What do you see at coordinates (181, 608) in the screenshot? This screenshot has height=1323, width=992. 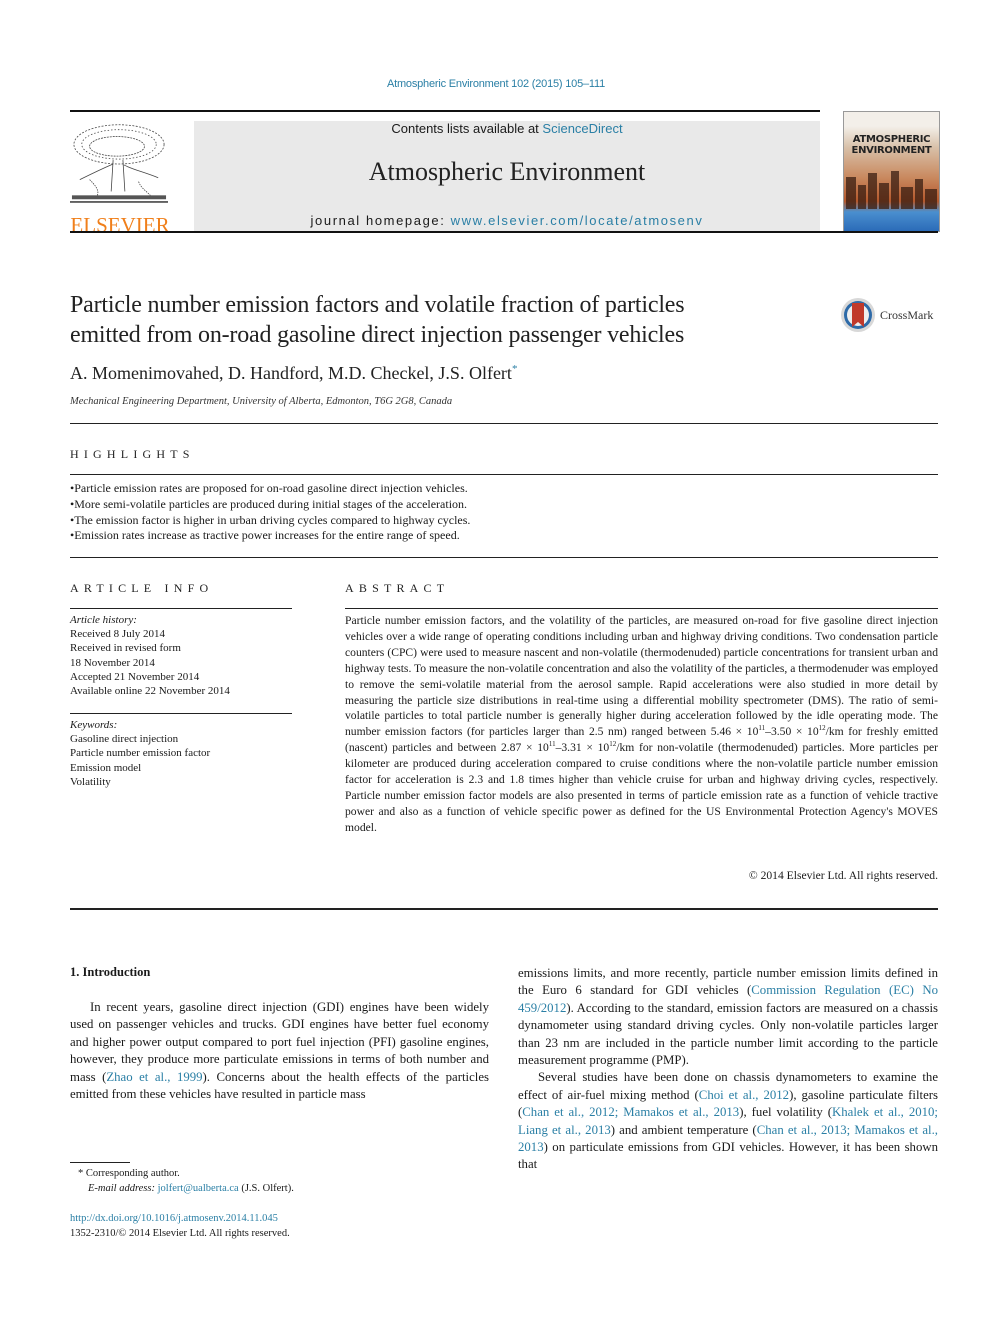 I see `article-info-rule` at bounding box center [181, 608].